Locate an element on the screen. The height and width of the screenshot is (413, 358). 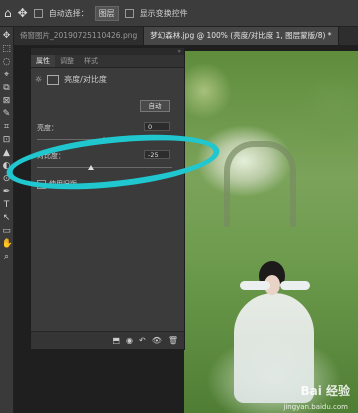
left-arm is located at coordinates (255, 285).